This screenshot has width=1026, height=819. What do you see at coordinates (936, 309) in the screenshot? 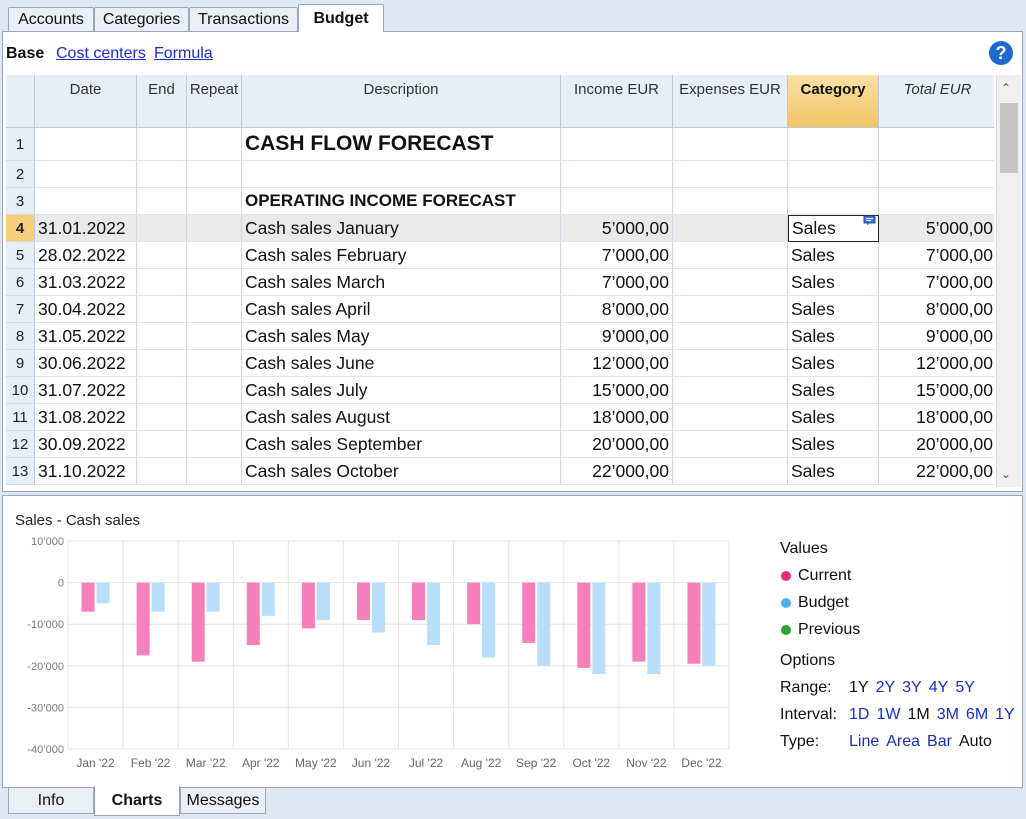
I see `cell-total: 8’000,00` at bounding box center [936, 309].